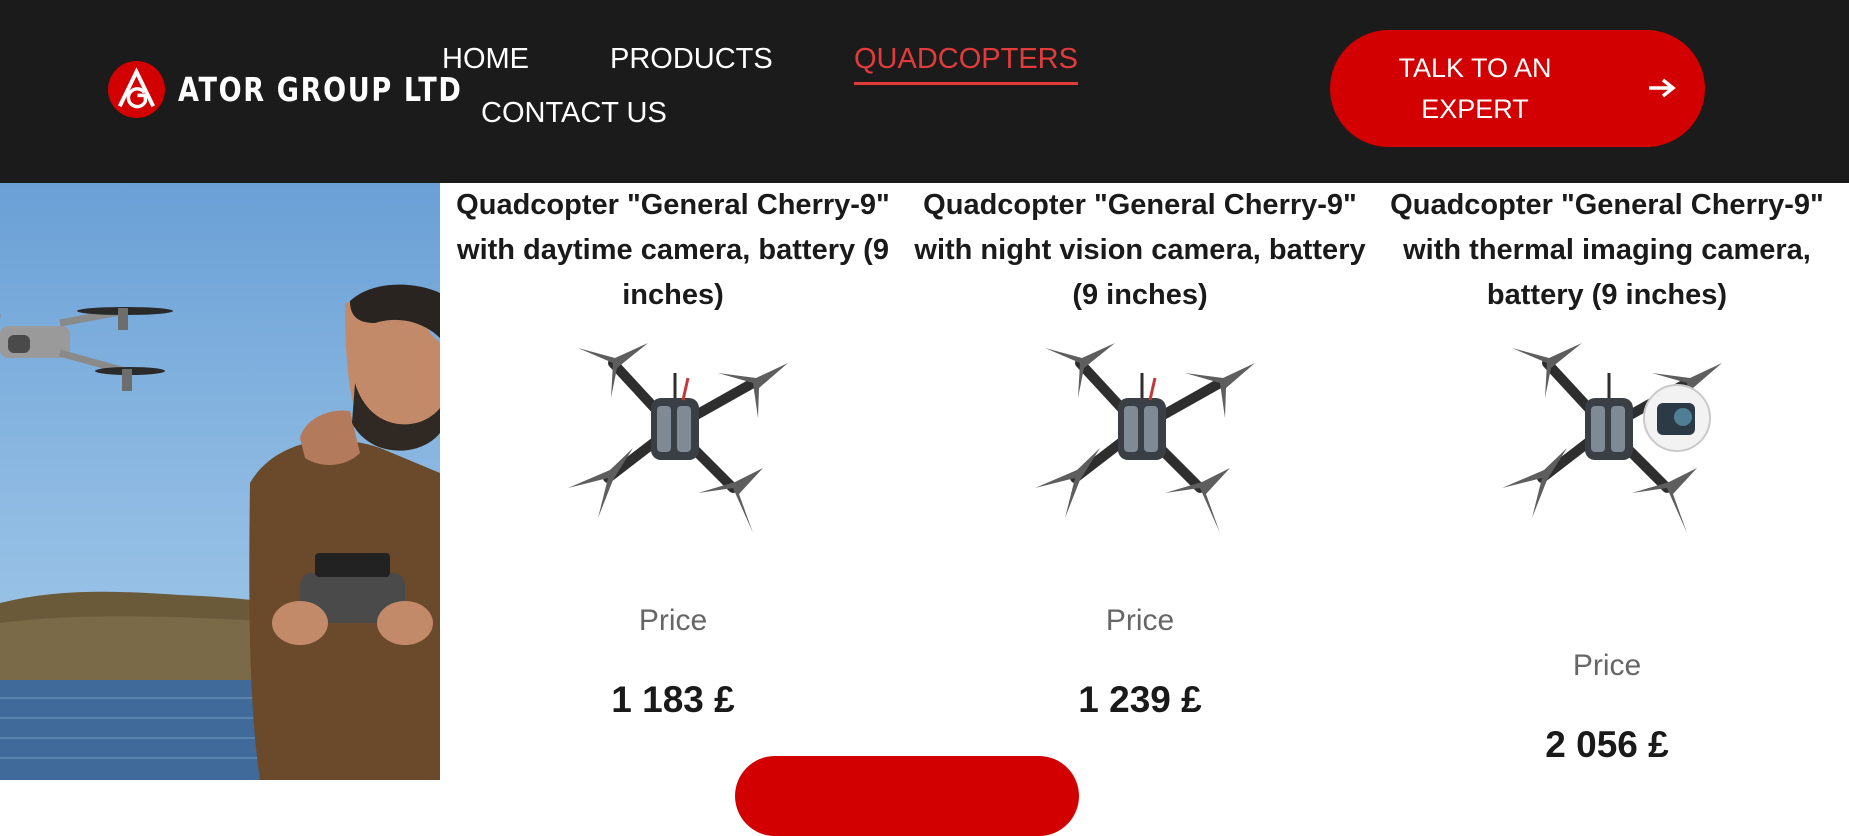 Image resolution: width=1849 pixels, height=836 pixels. What do you see at coordinates (673, 699) in the screenshot?
I see `price-value: 1 183 £` at bounding box center [673, 699].